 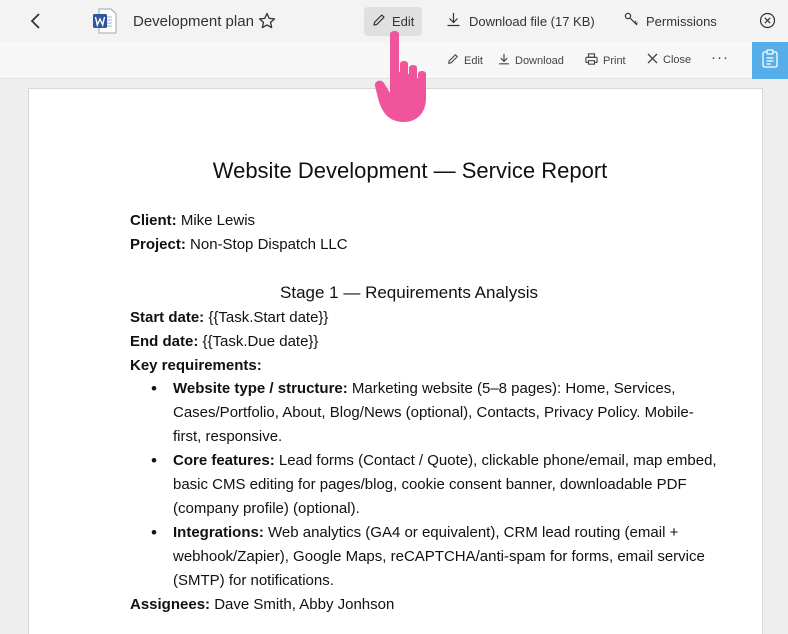 I want to click on report-title: Website Development — Service Report, so click(x=410, y=170).